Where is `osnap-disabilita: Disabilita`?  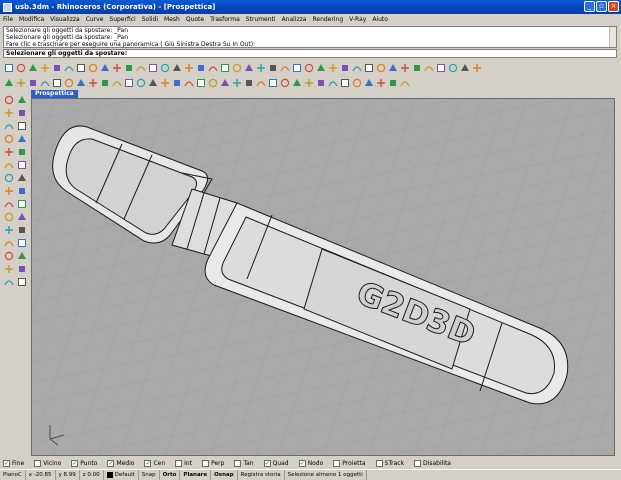 osnap-disabilita: Disabilita is located at coordinates (432, 463).